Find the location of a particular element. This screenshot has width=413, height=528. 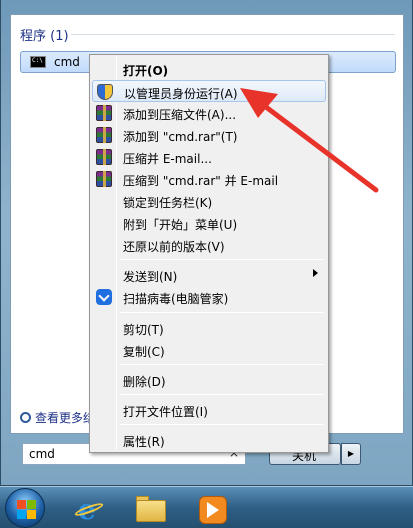

menu-item-label: 锁定到任务栏(K) is located at coordinates (168, 203).